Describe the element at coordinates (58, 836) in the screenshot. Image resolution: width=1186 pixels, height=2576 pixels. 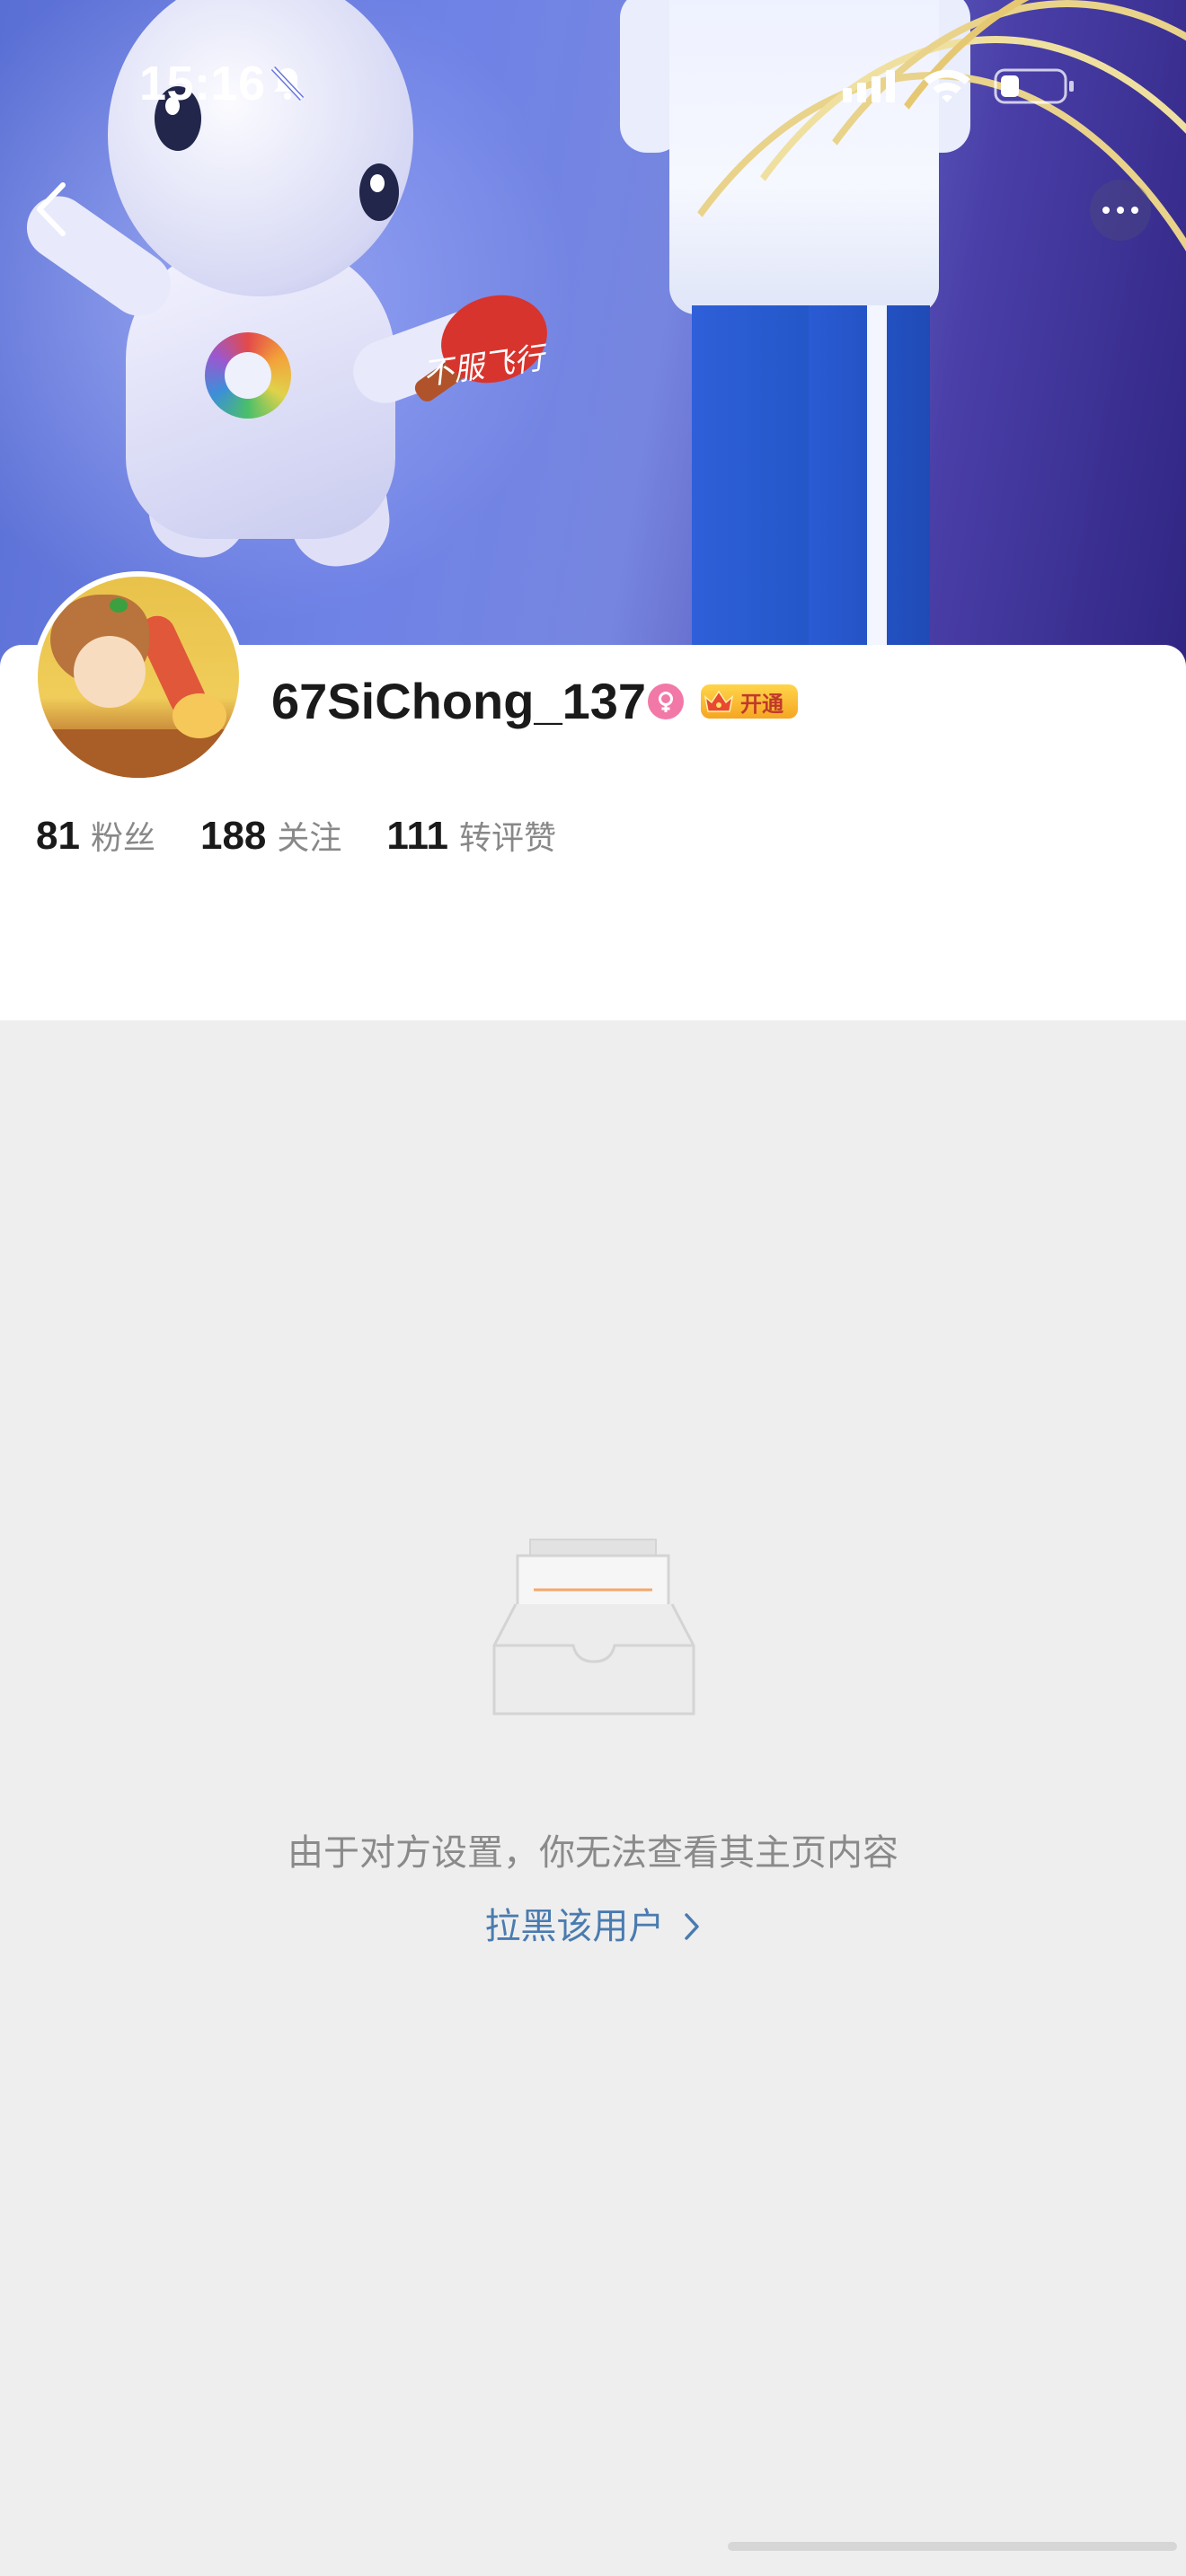
I see `stat-value: 81` at that location.